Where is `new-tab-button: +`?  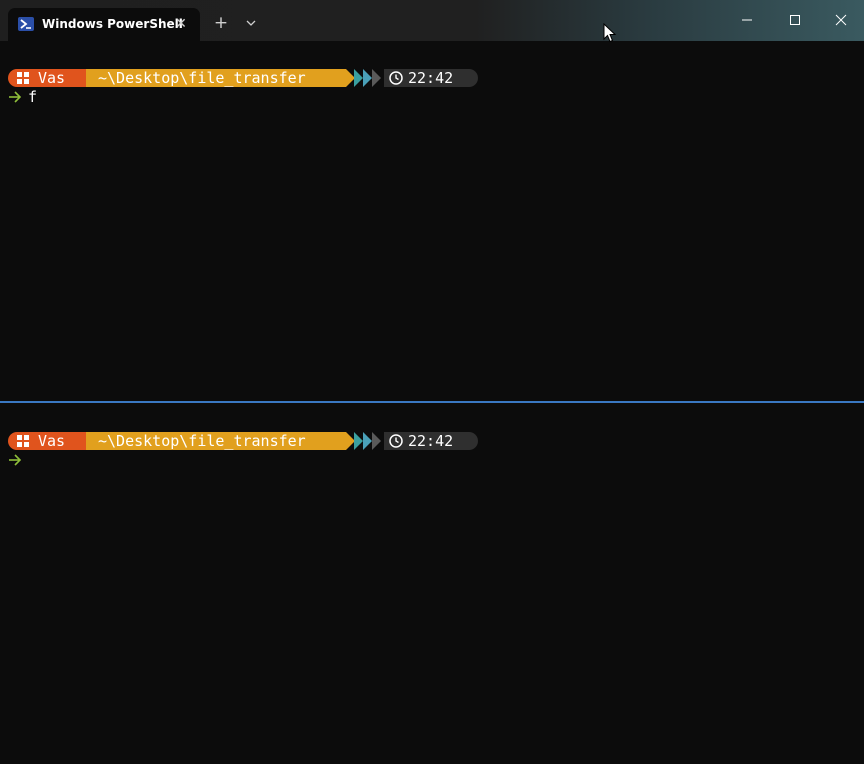
new-tab-button: + is located at coordinates (221, 23).